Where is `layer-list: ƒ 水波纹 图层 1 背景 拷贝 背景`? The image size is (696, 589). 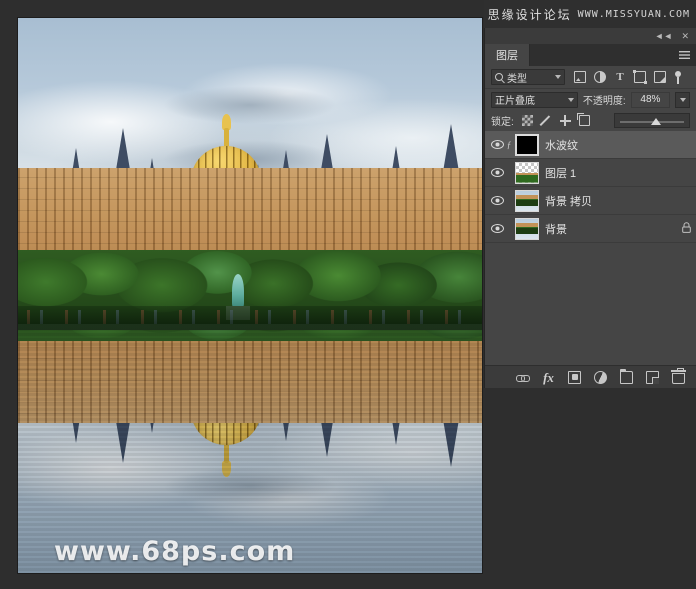 layer-list: ƒ 水波纹 图层 1 背景 拷贝 背景 is located at coordinates (590, 248).